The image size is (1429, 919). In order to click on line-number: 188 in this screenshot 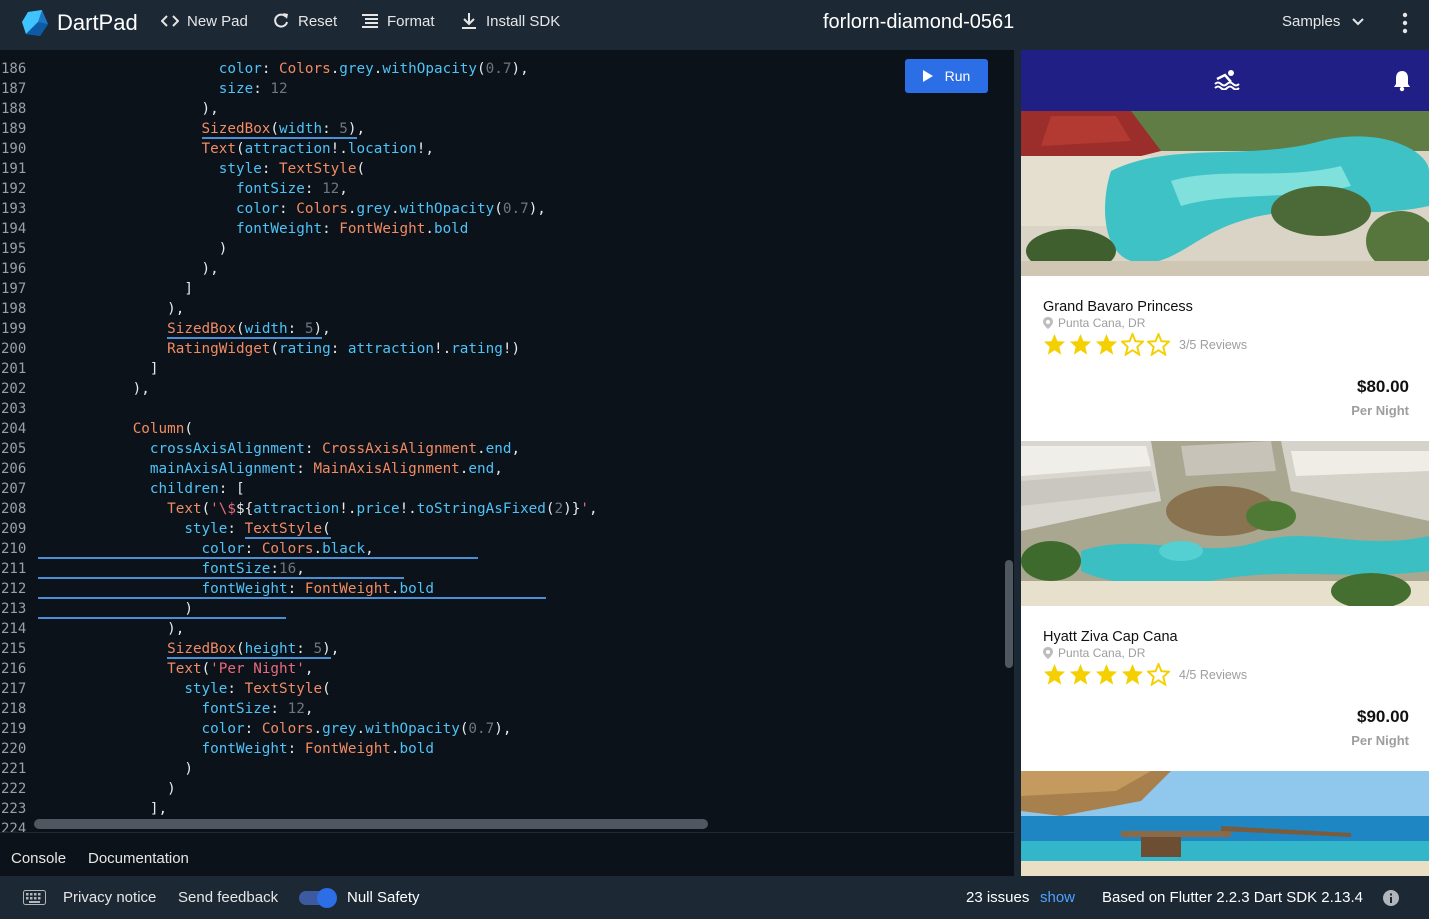, I will do `click(14, 109)`.